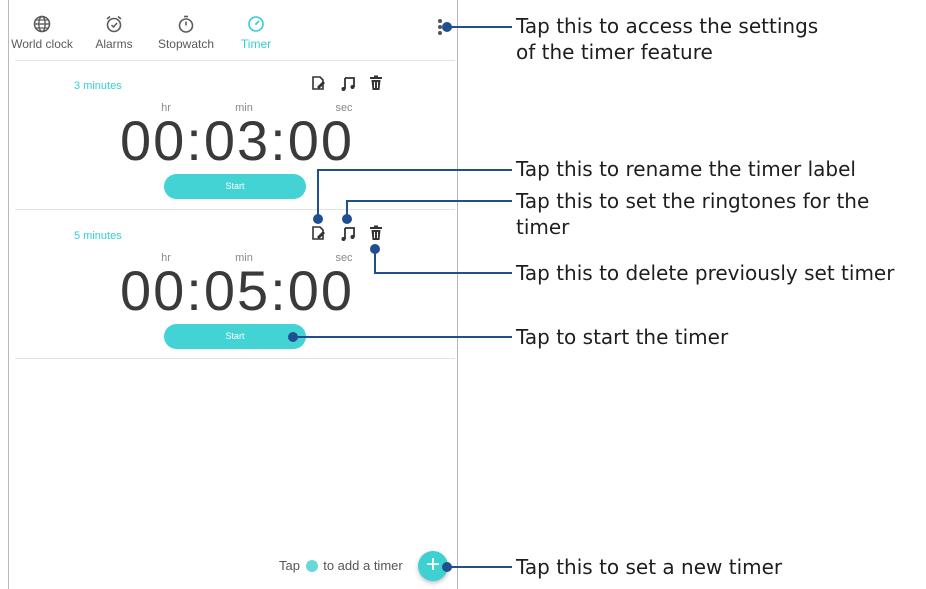 This screenshot has width=926, height=589. I want to click on rename-callout: Tap this to rename the timer label, so click(686, 169).